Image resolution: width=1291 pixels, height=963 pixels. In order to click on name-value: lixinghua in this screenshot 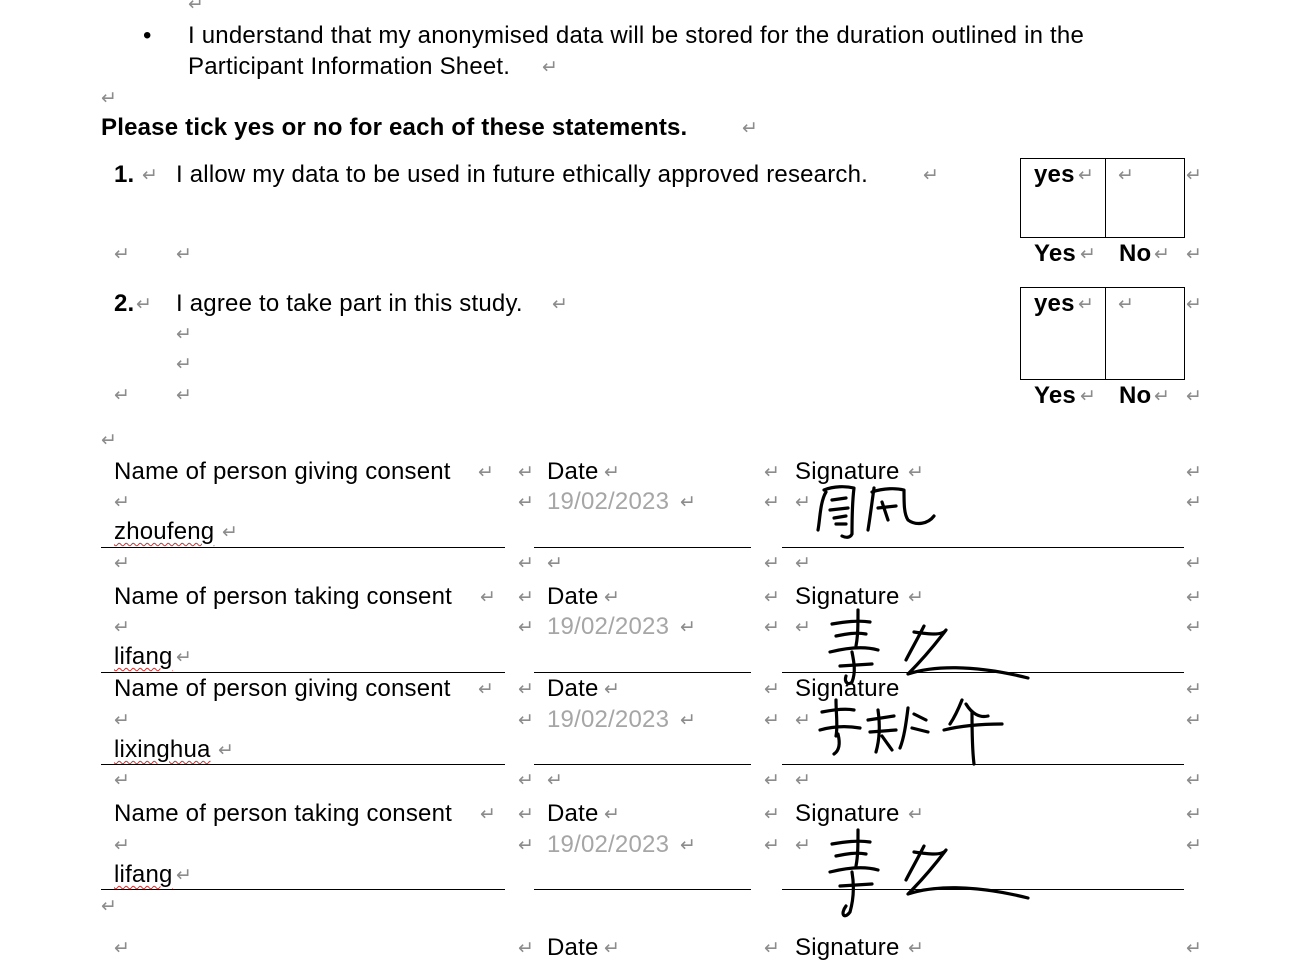, I will do `click(162, 750)`.